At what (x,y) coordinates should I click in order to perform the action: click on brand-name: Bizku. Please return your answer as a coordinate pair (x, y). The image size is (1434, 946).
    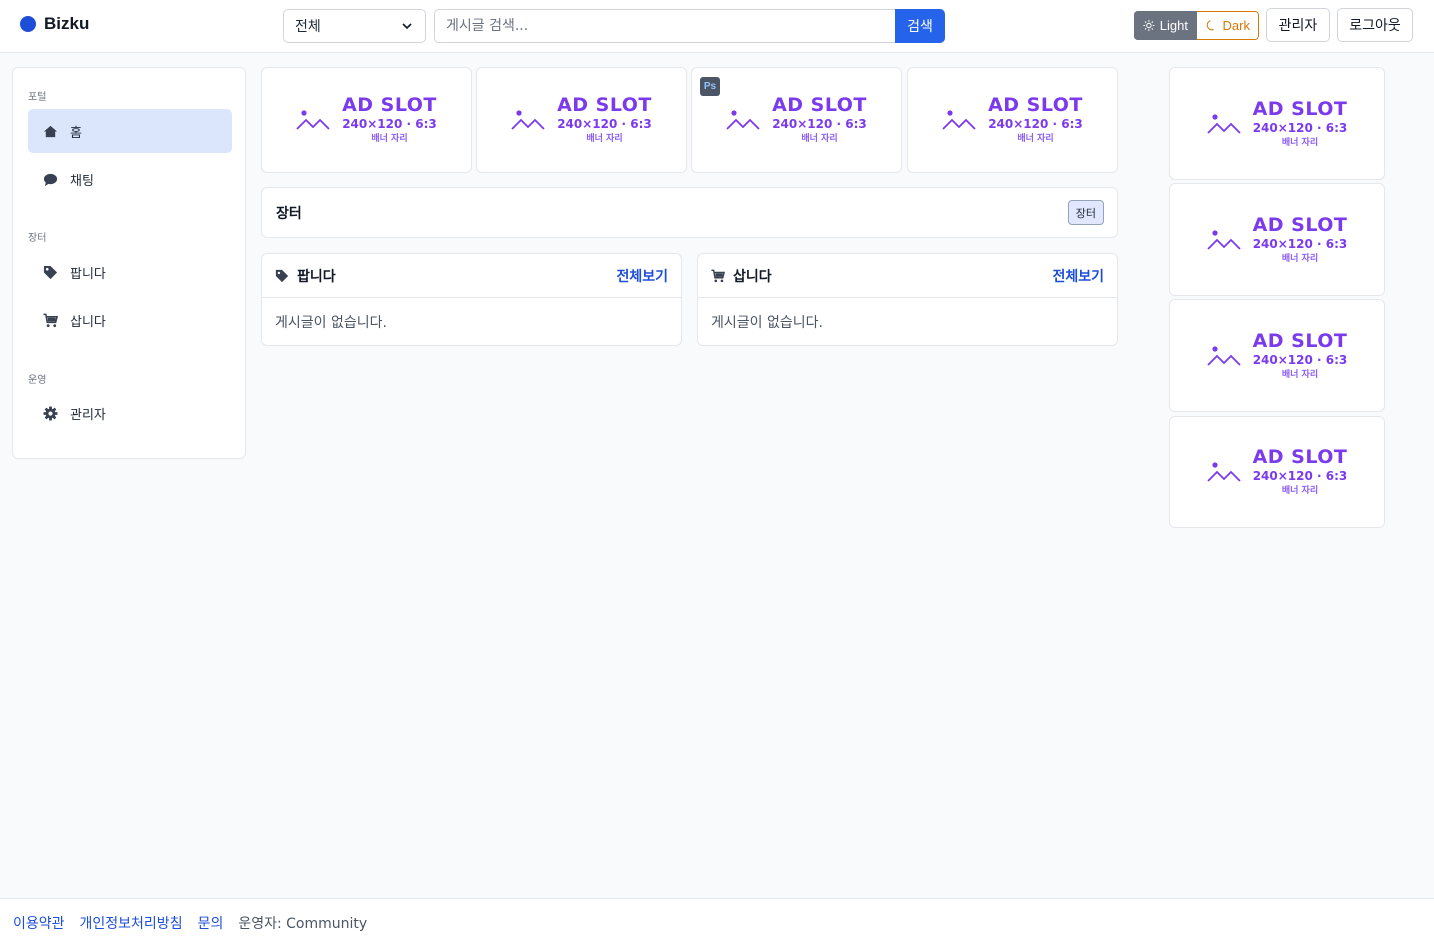
    Looking at the image, I should click on (67, 23).